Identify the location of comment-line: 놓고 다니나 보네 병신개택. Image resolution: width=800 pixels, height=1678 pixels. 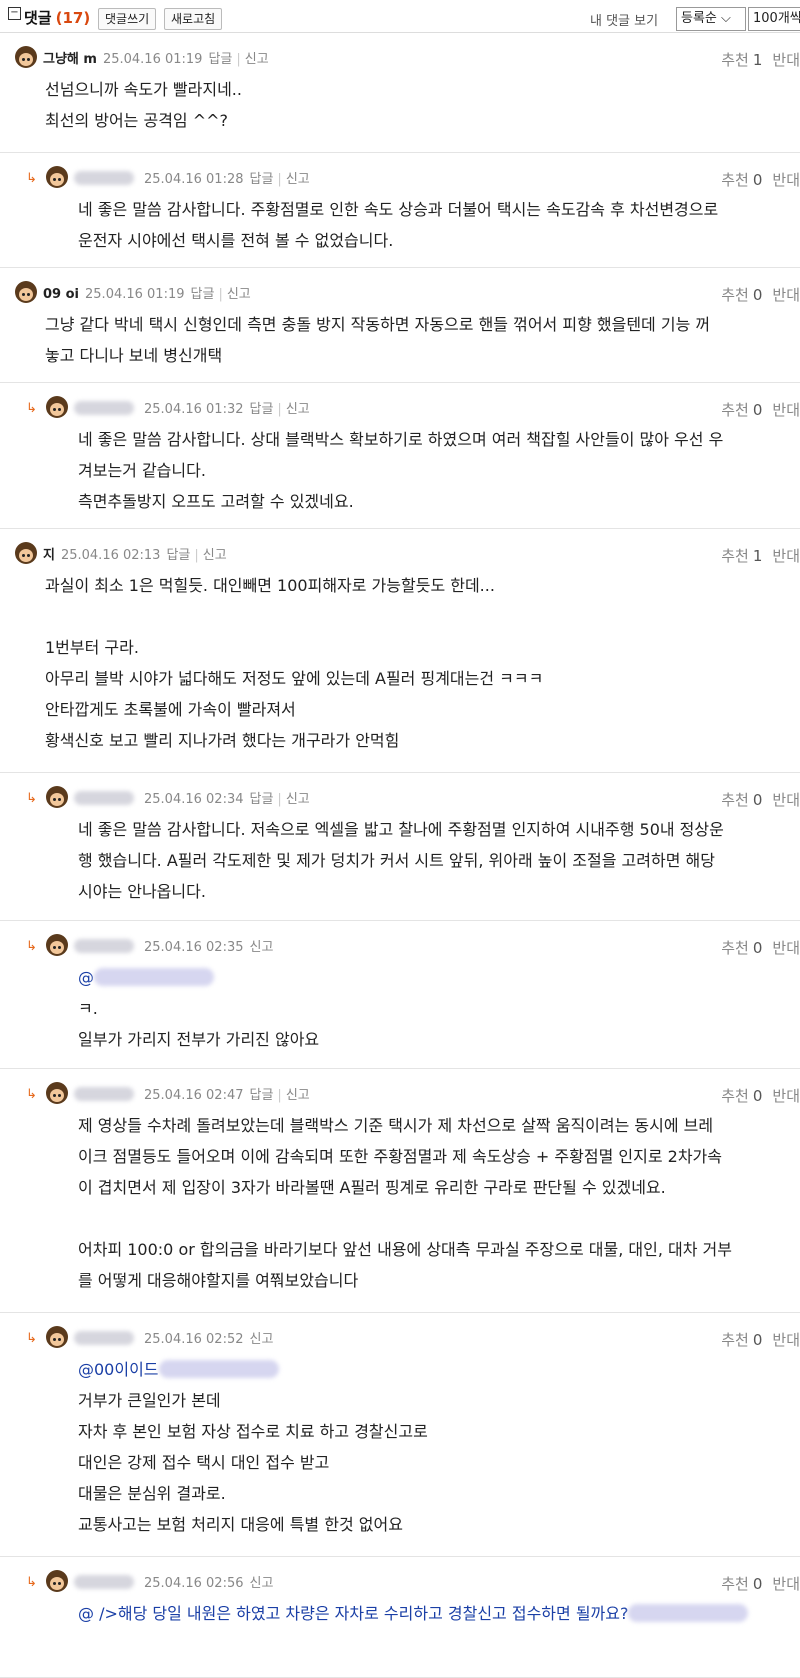
(134, 355).